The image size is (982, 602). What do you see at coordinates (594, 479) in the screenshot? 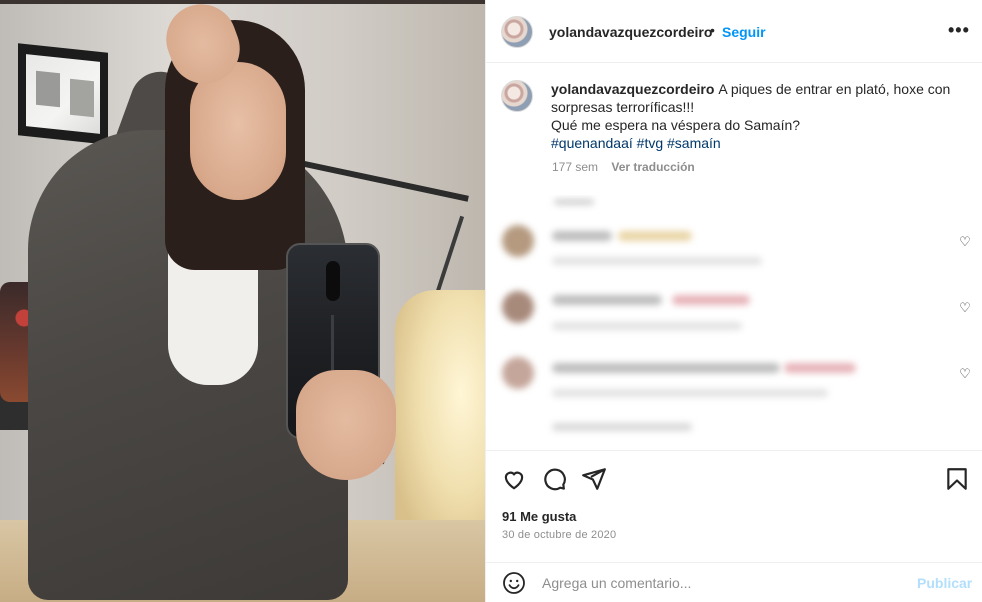
I see `share-icon` at bounding box center [594, 479].